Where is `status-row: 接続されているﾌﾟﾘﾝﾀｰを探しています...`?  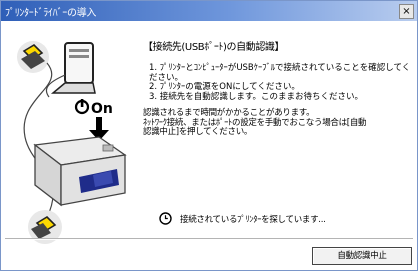 status-row: 接続されているﾌﾟﾘﾝﾀｰを探しています... is located at coordinates (242, 218).